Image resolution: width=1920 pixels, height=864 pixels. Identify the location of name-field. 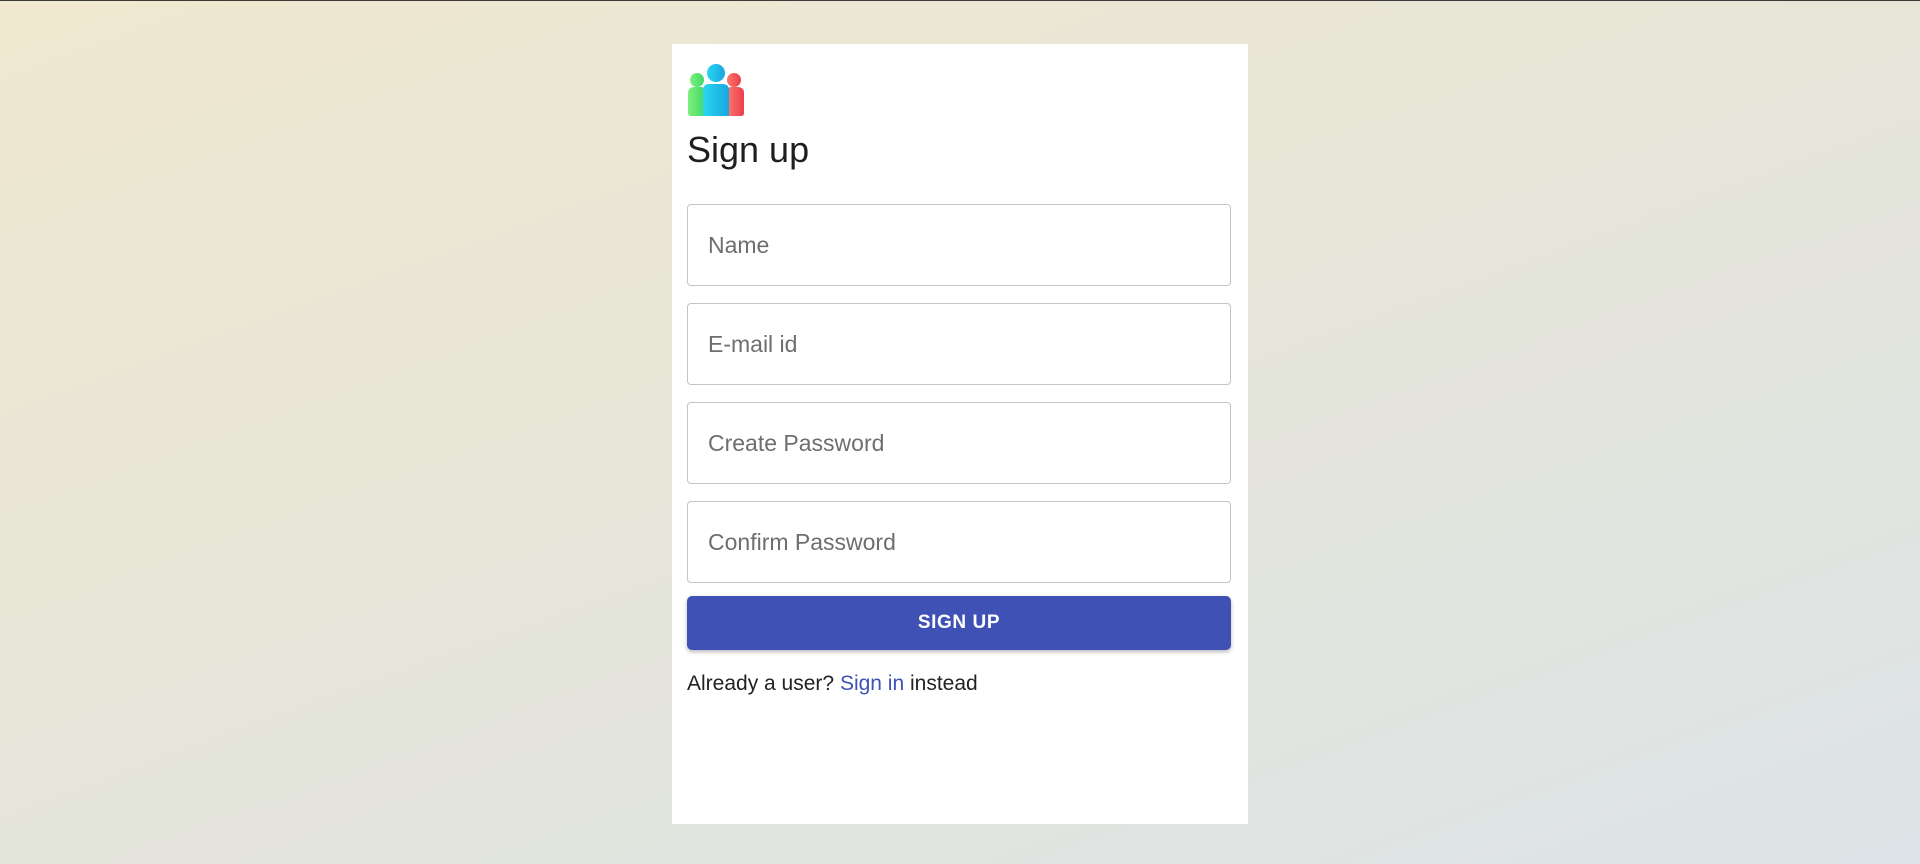
(959, 245).